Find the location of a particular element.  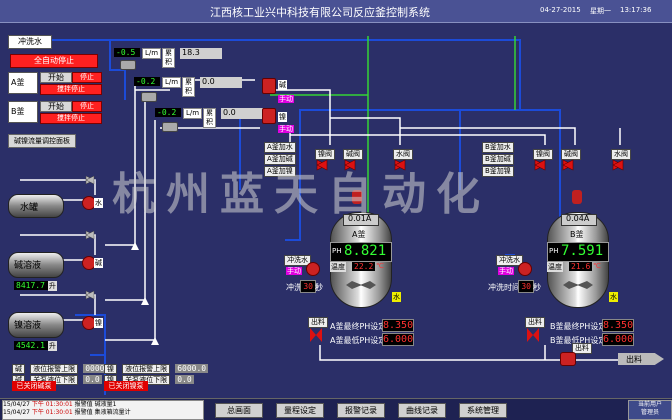

reactor-a-flush-time: 30 is located at coordinates (308, 286).